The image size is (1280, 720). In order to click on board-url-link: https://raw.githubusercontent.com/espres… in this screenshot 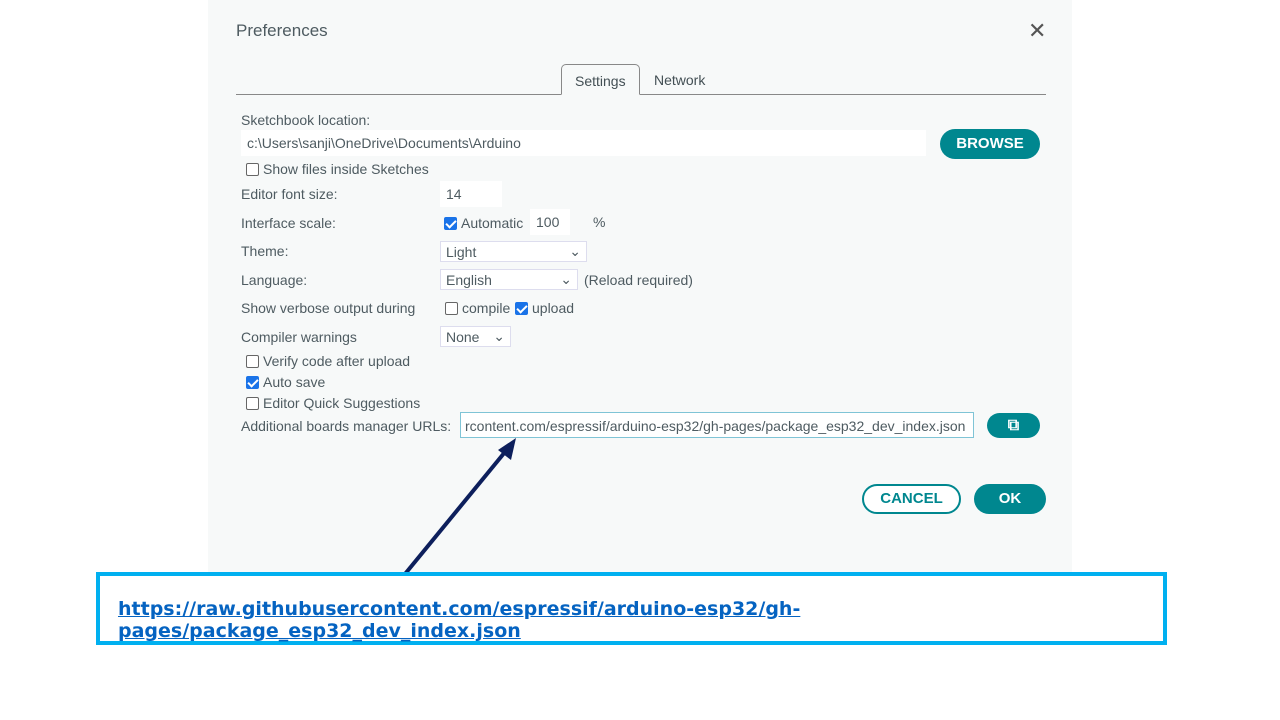, I will do `click(640, 620)`.